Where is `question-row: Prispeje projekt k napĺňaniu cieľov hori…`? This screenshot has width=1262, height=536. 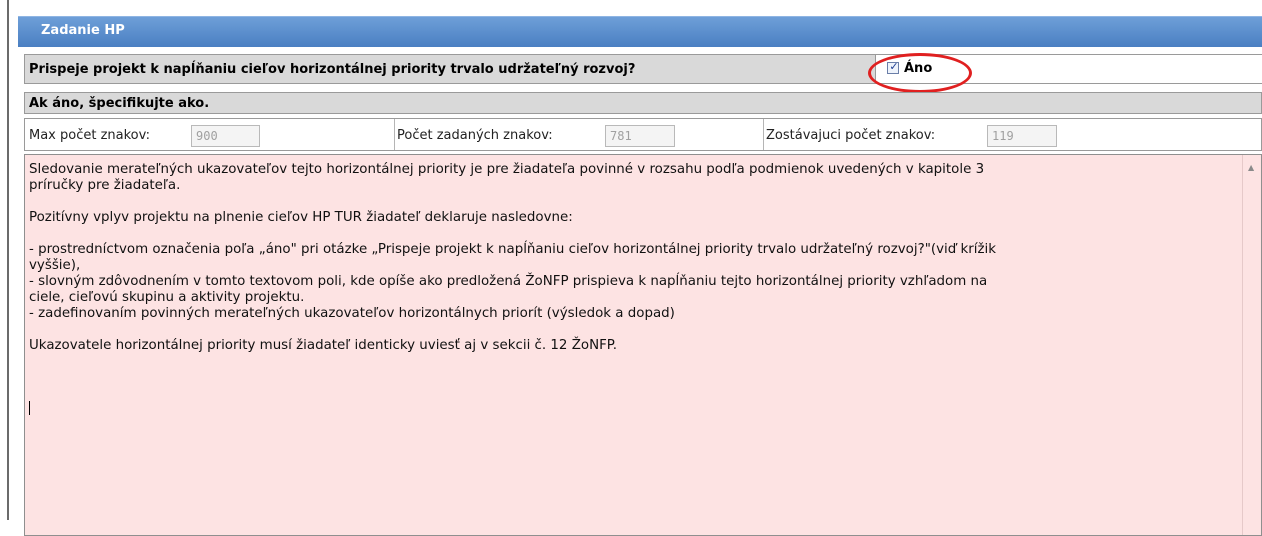
question-row: Prispeje projekt k napĺňaniu cieľov hori… is located at coordinates (643, 69).